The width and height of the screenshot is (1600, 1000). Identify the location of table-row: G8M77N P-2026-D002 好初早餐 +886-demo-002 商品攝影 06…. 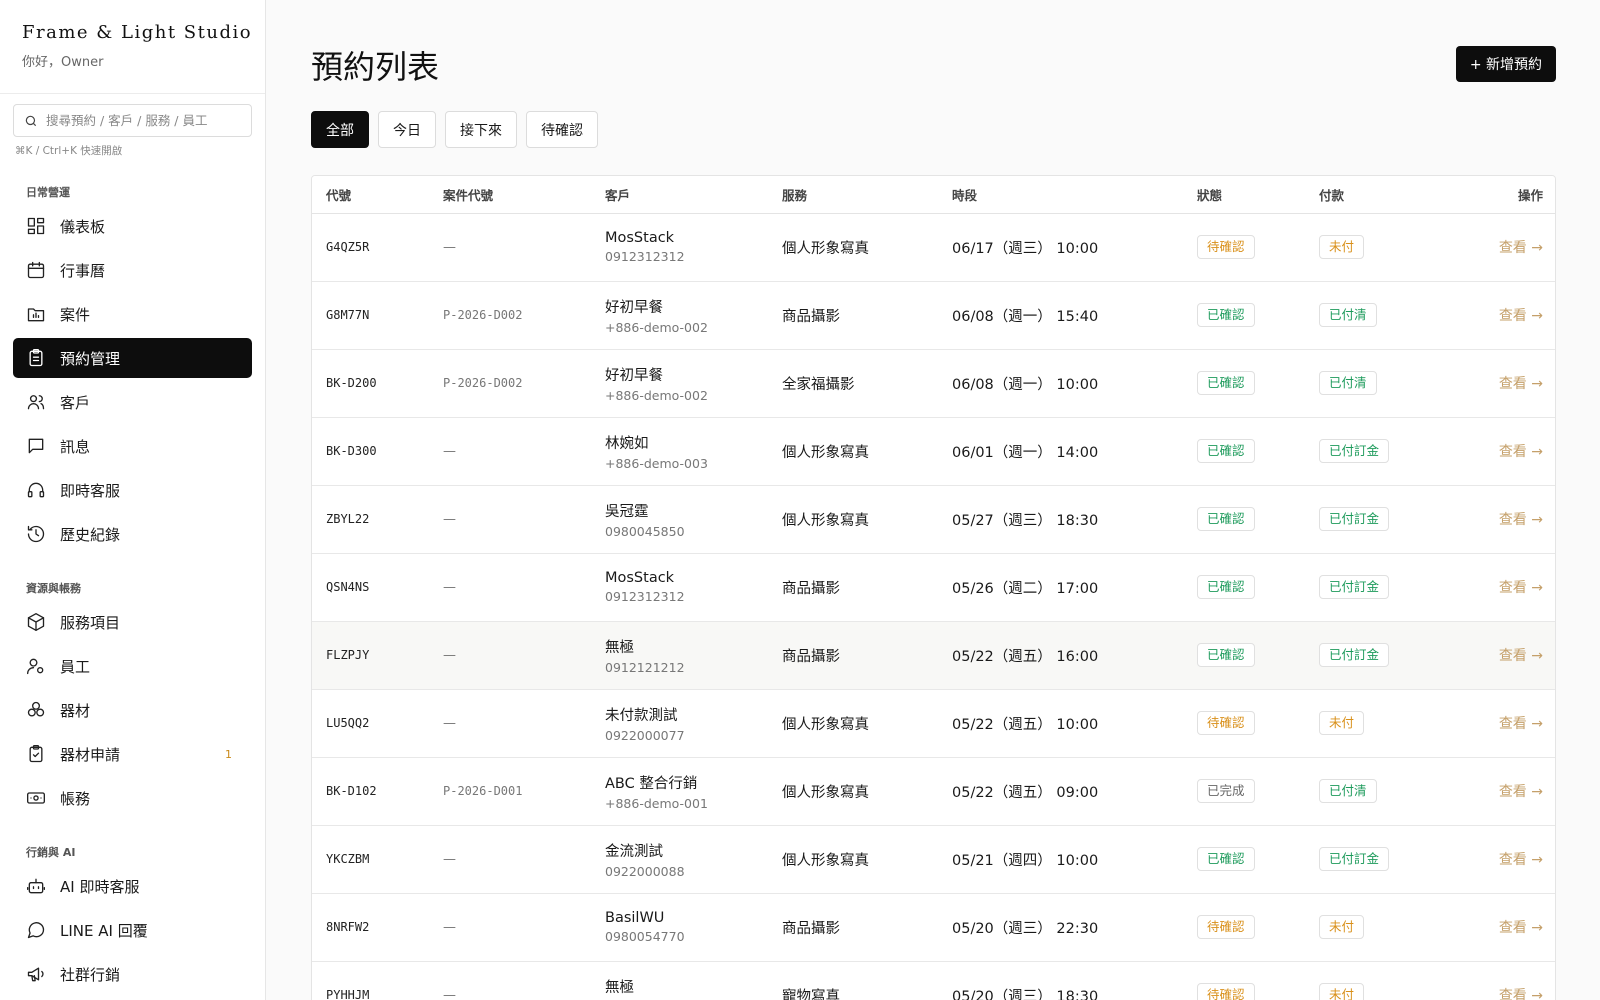
(933, 315).